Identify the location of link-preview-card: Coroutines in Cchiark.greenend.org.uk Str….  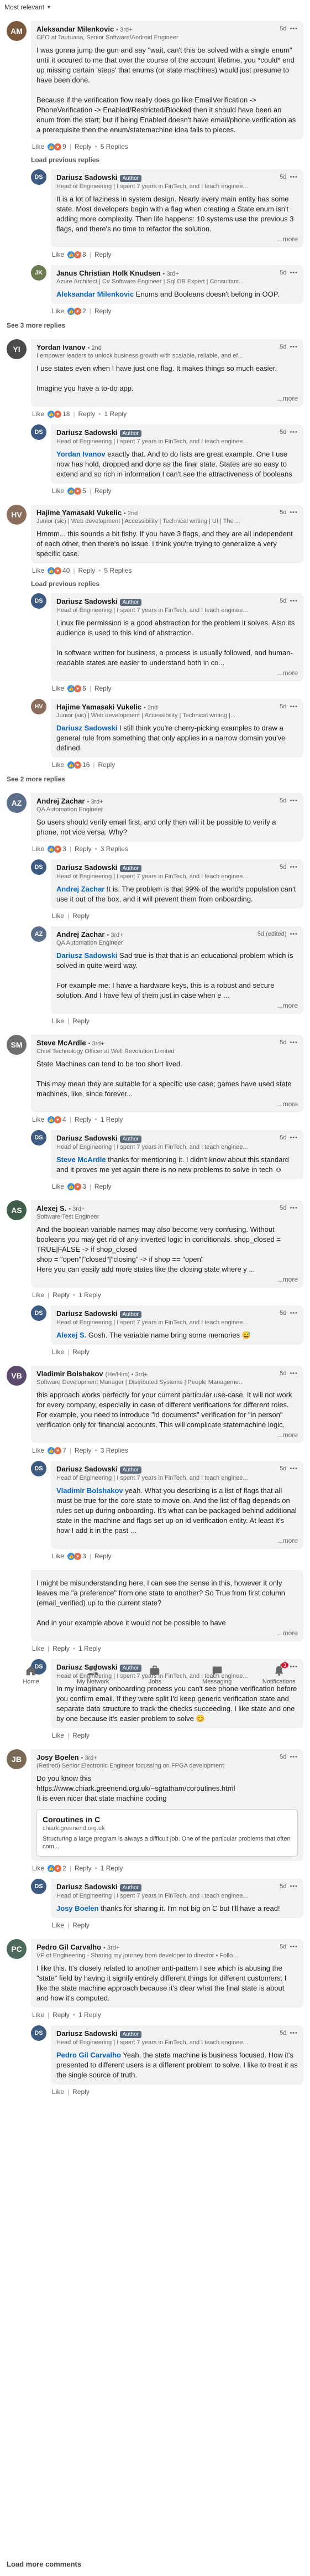
(167, 1833).